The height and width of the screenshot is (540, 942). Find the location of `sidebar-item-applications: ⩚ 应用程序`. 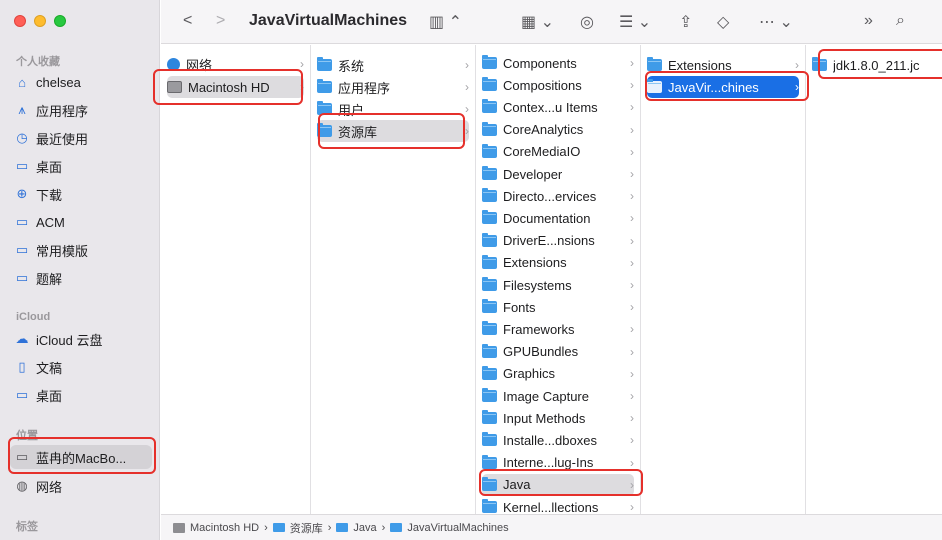

sidebar-item-applications: ⩚ 应用程序 is located at coordinates (84, 110).